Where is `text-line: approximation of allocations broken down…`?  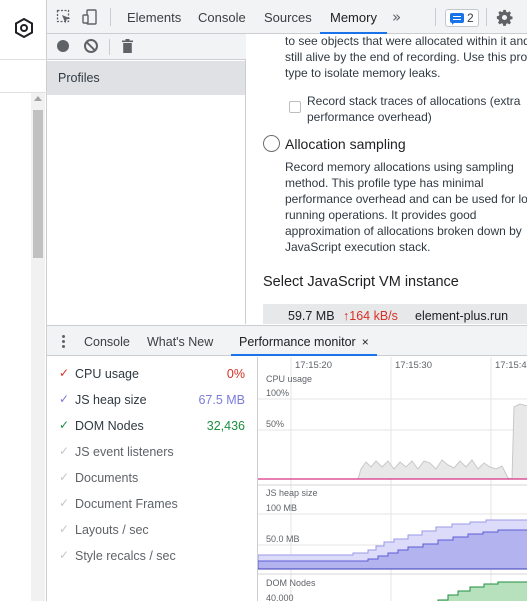
text-line: approximation of allocations broken down… is located at coordinates (403, 231).